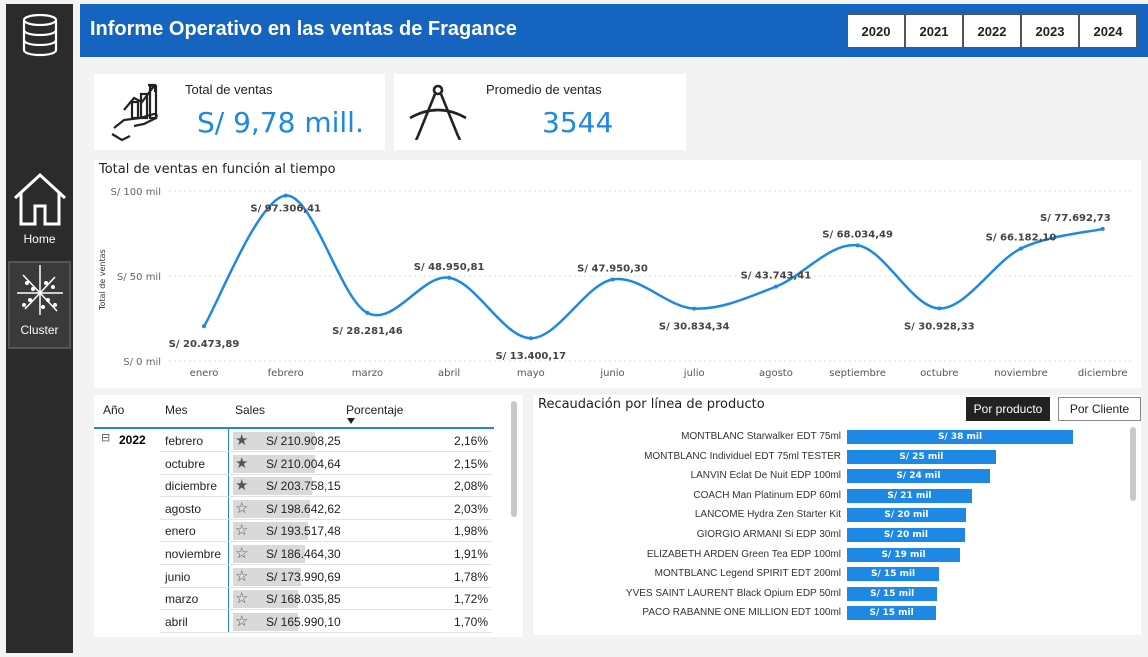 The image size is (1148, 657). Describe the element at coordinates (351, 421) in the screenshot. I see `sort-descending-icon` at that location.